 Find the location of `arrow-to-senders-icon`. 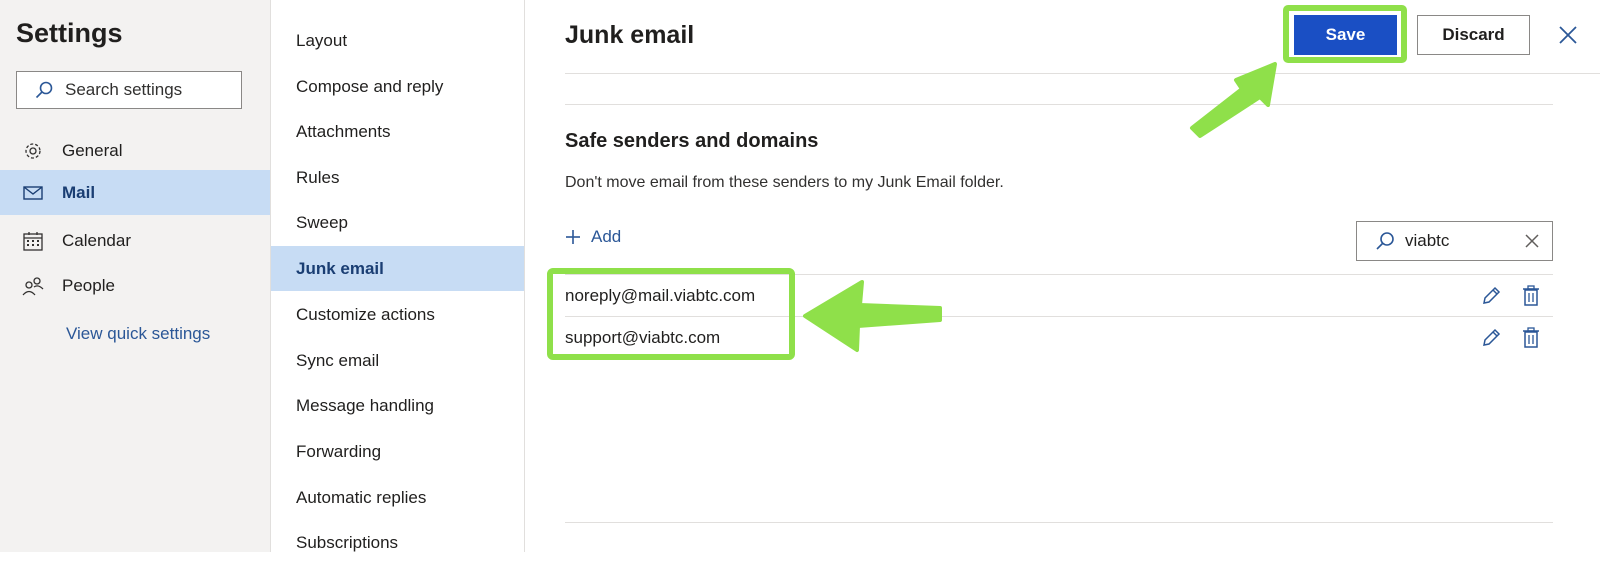

arrow-to-senders-icon is located at coordinates (872, 316).